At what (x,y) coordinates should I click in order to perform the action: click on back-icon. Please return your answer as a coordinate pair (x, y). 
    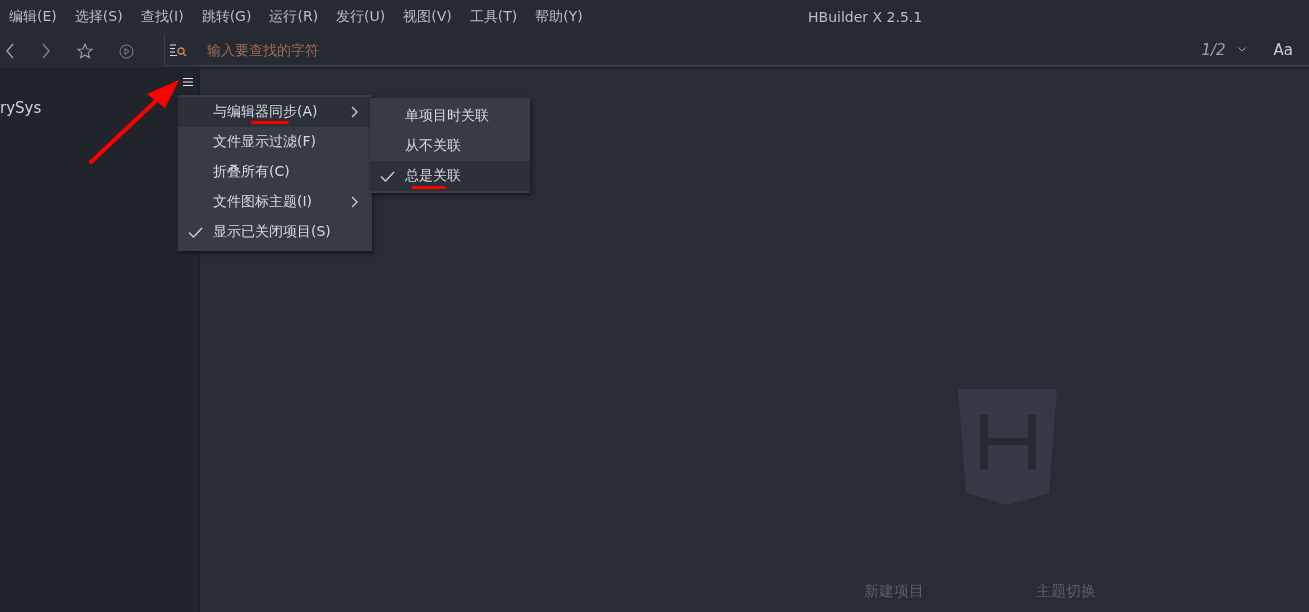
    Looking at the image, I should click on (10, 51).